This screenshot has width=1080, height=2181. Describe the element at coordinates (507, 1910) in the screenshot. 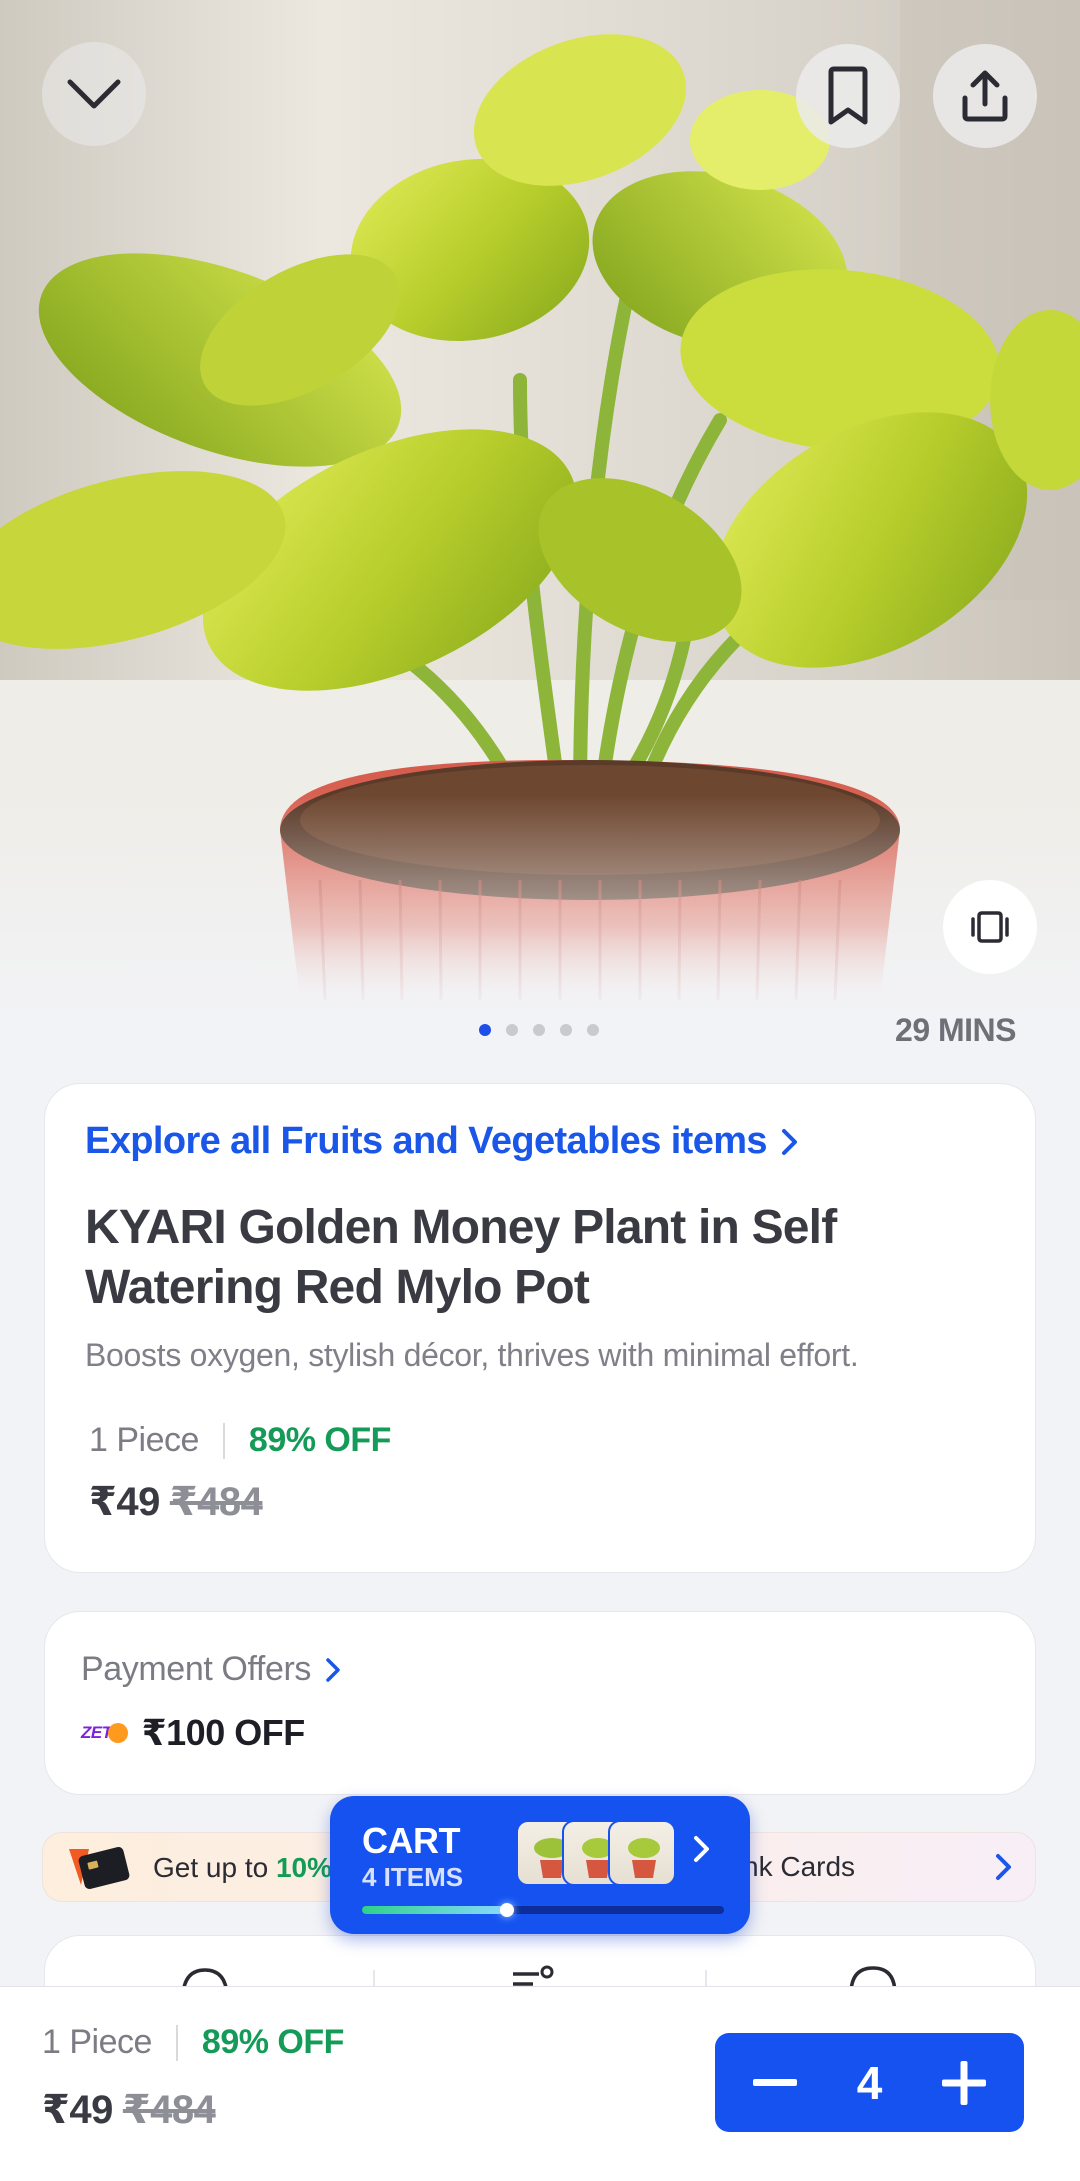

I see `cart-progress-knob` at that location.